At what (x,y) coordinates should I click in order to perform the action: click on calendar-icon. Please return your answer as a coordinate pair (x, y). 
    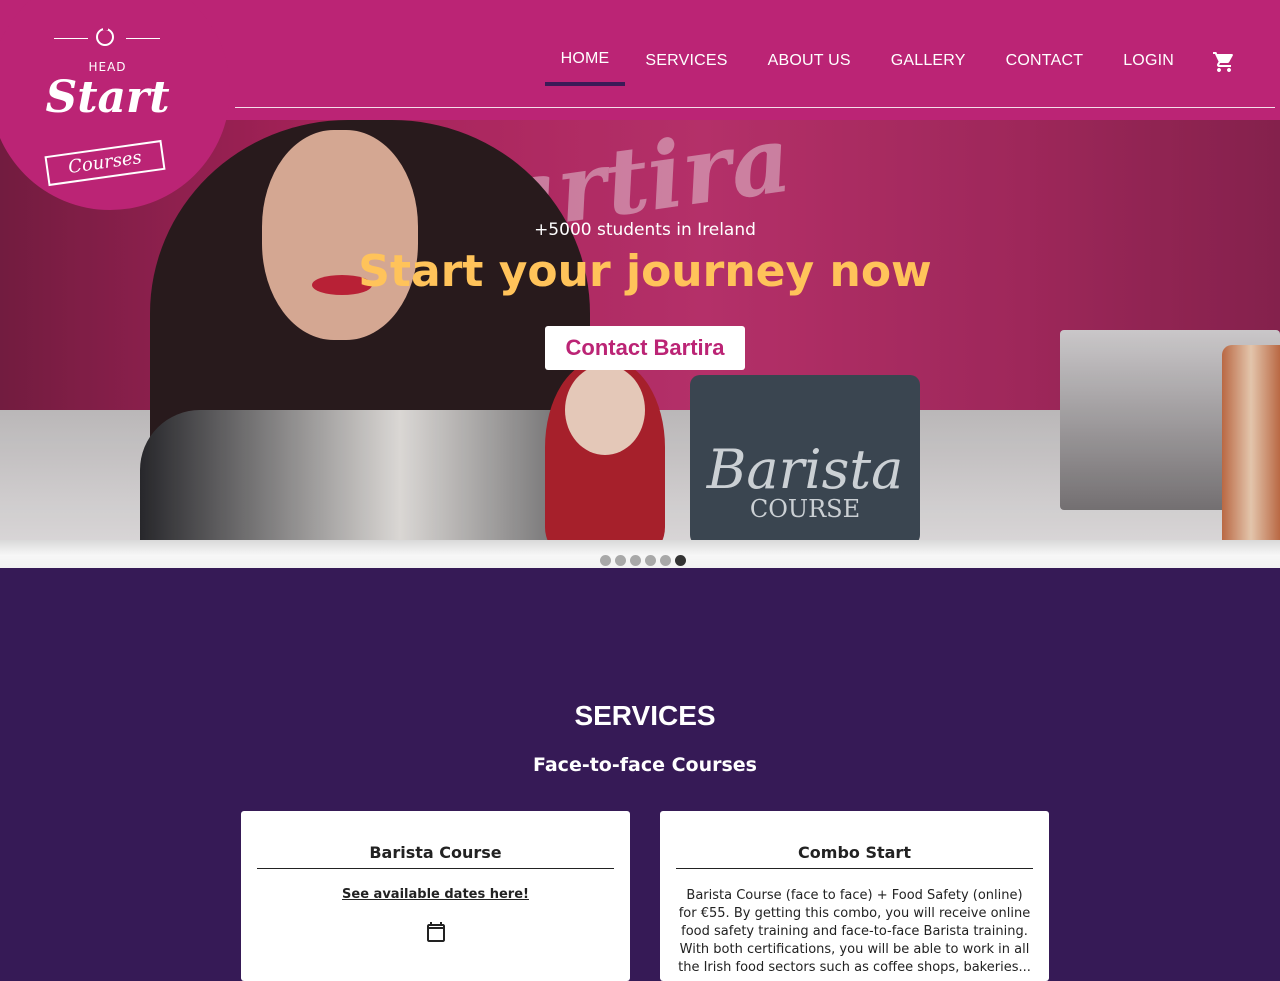
    Looking at the image, I should click on (436, 932).